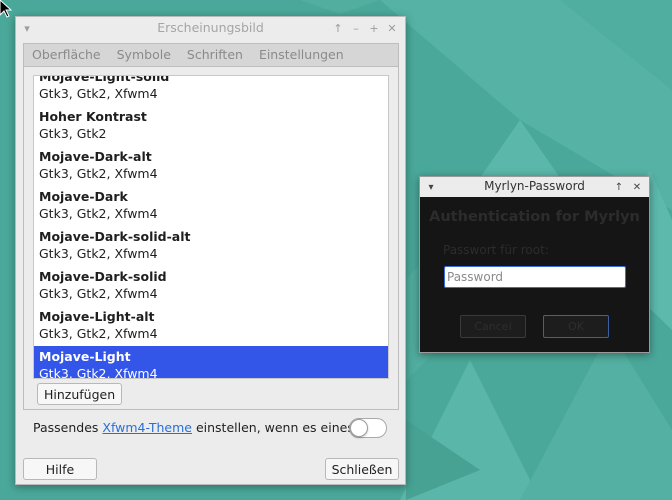 This screenshot has height=500, width=672. What do you see at coordinates (95, 156) in the screenshot?
I see `theme-name: Mojave-Dark-alt` at bounding box center [95, 156].